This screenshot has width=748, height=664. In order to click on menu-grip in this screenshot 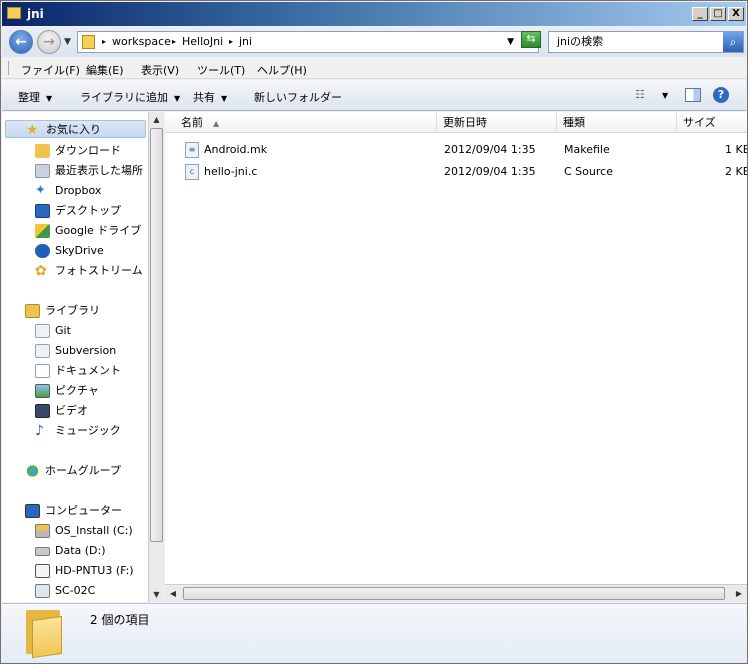, I will do `click(9, 68)`.